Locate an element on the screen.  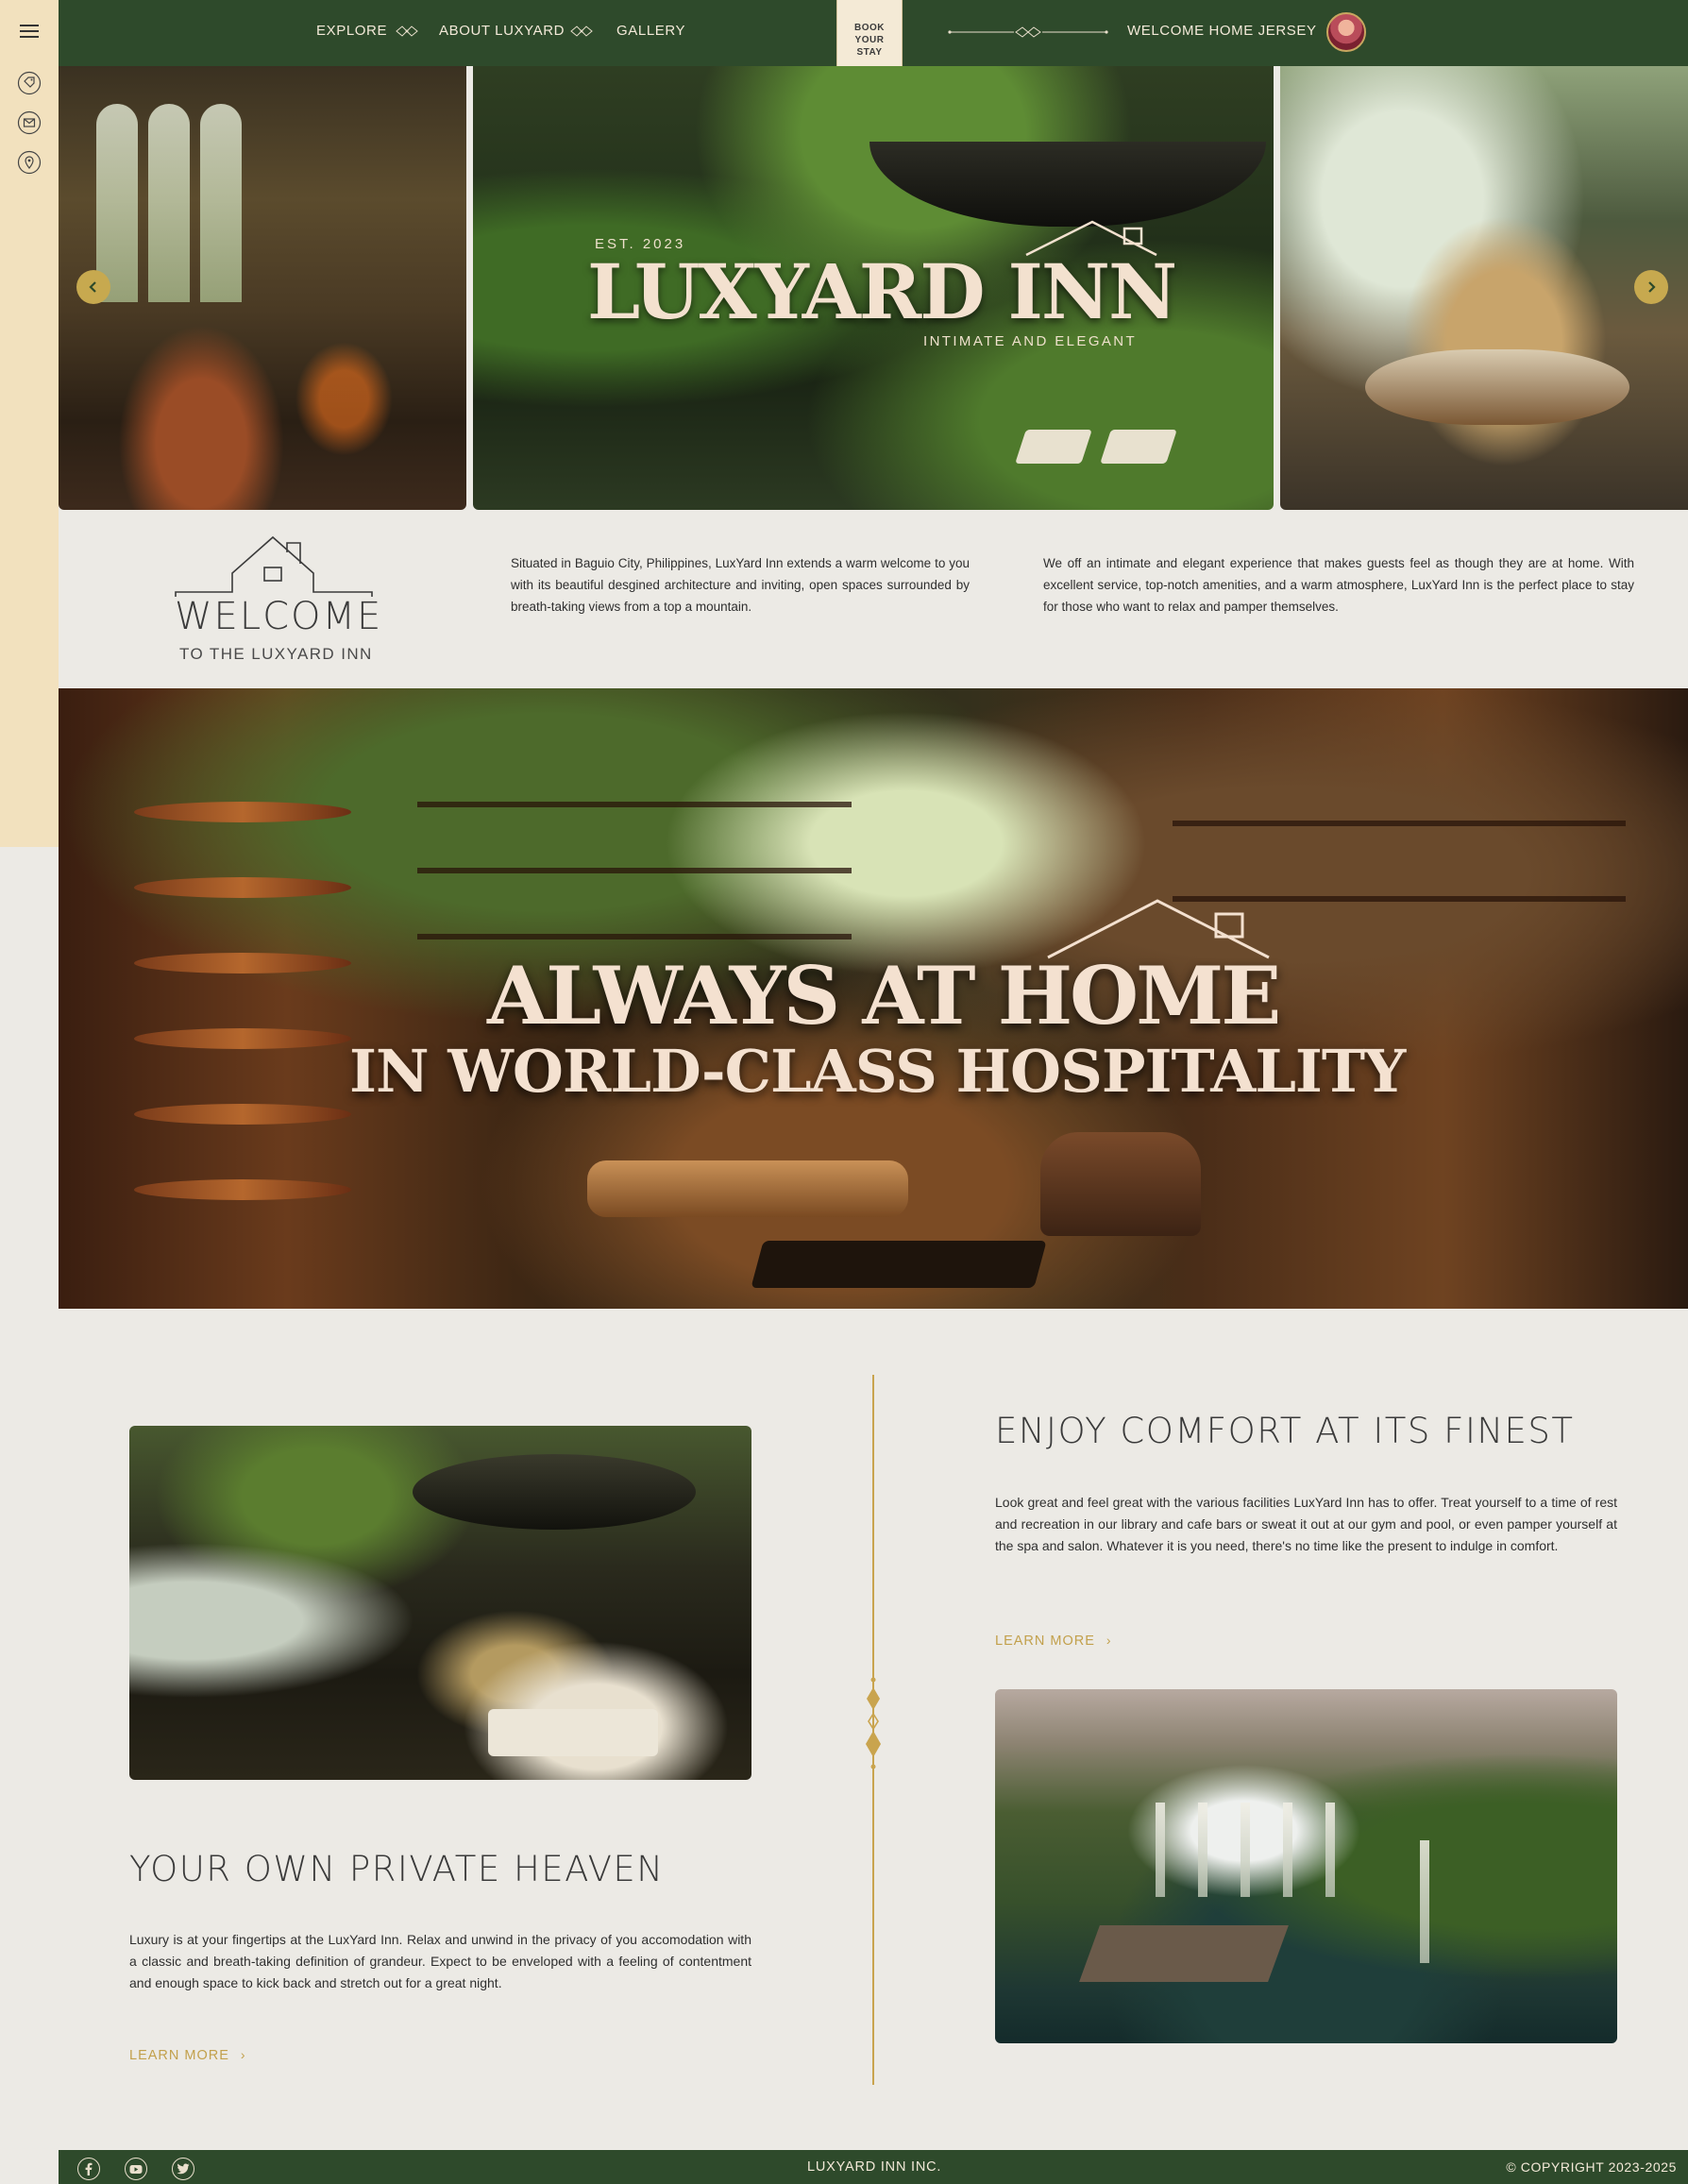
private-heaven-heading: YOUR OWN PRIVATE HEAVEN is located at coordinates (397, 1869).